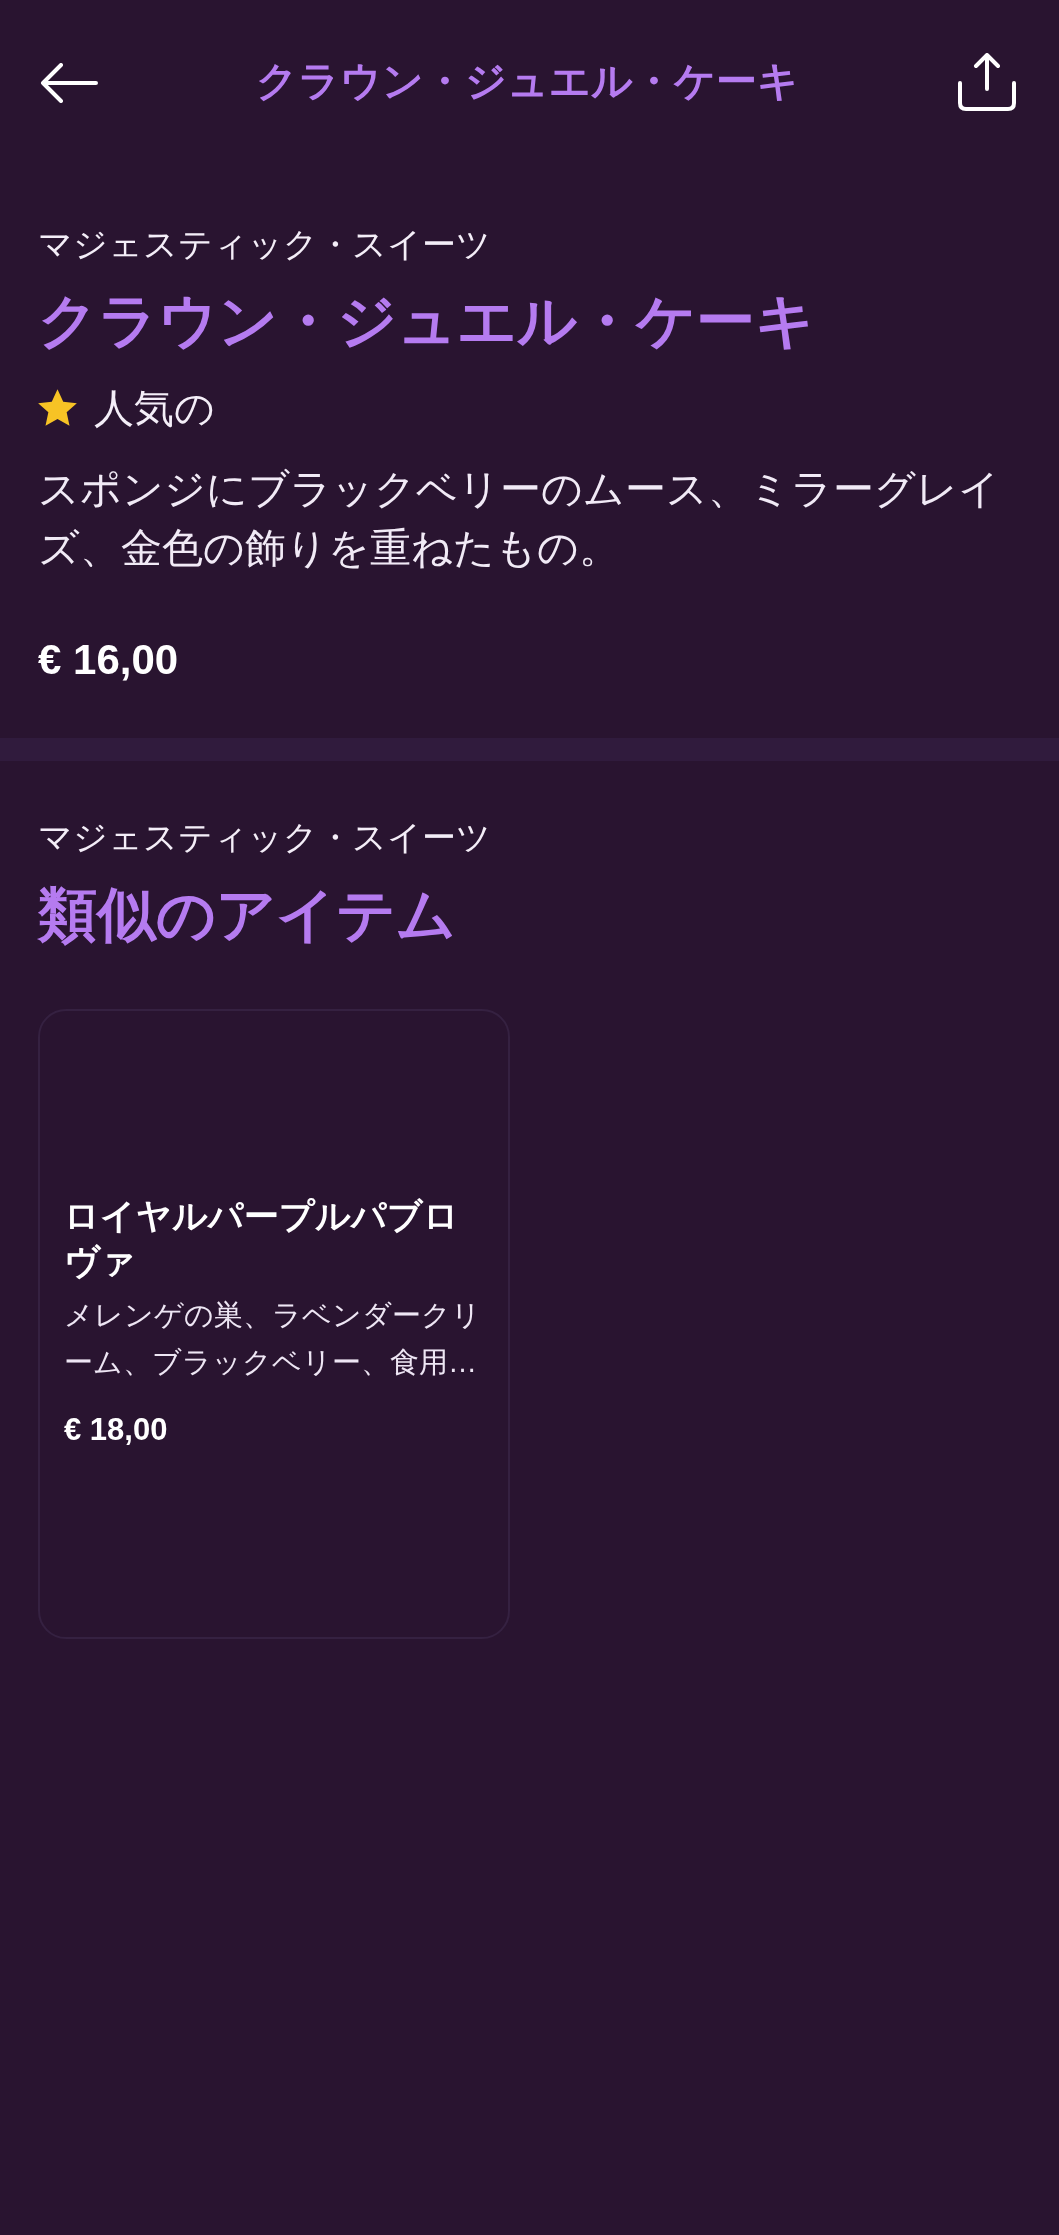 The image size is (1059, 2235). What do you see at coordinates (262, 1238) in the screenshot?
I see `card-title: ロイヤルパープルパブロヴァ` at bounding box center [262, 1238].